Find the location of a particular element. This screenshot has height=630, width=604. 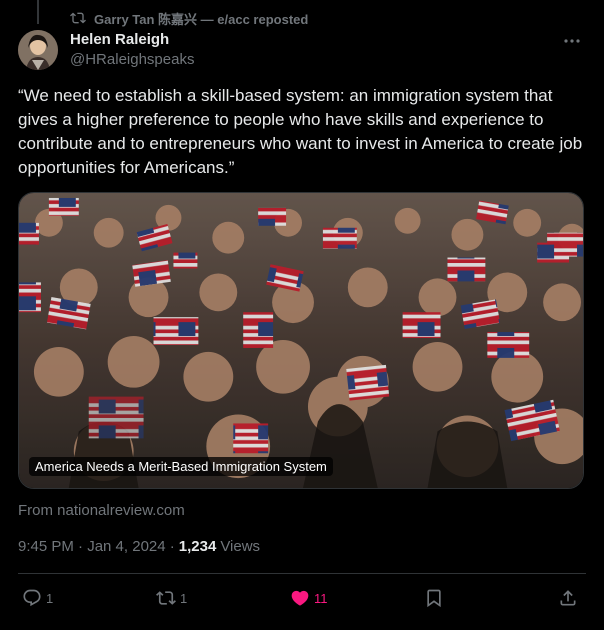

heart-icon is located at coordinates (300, 598).